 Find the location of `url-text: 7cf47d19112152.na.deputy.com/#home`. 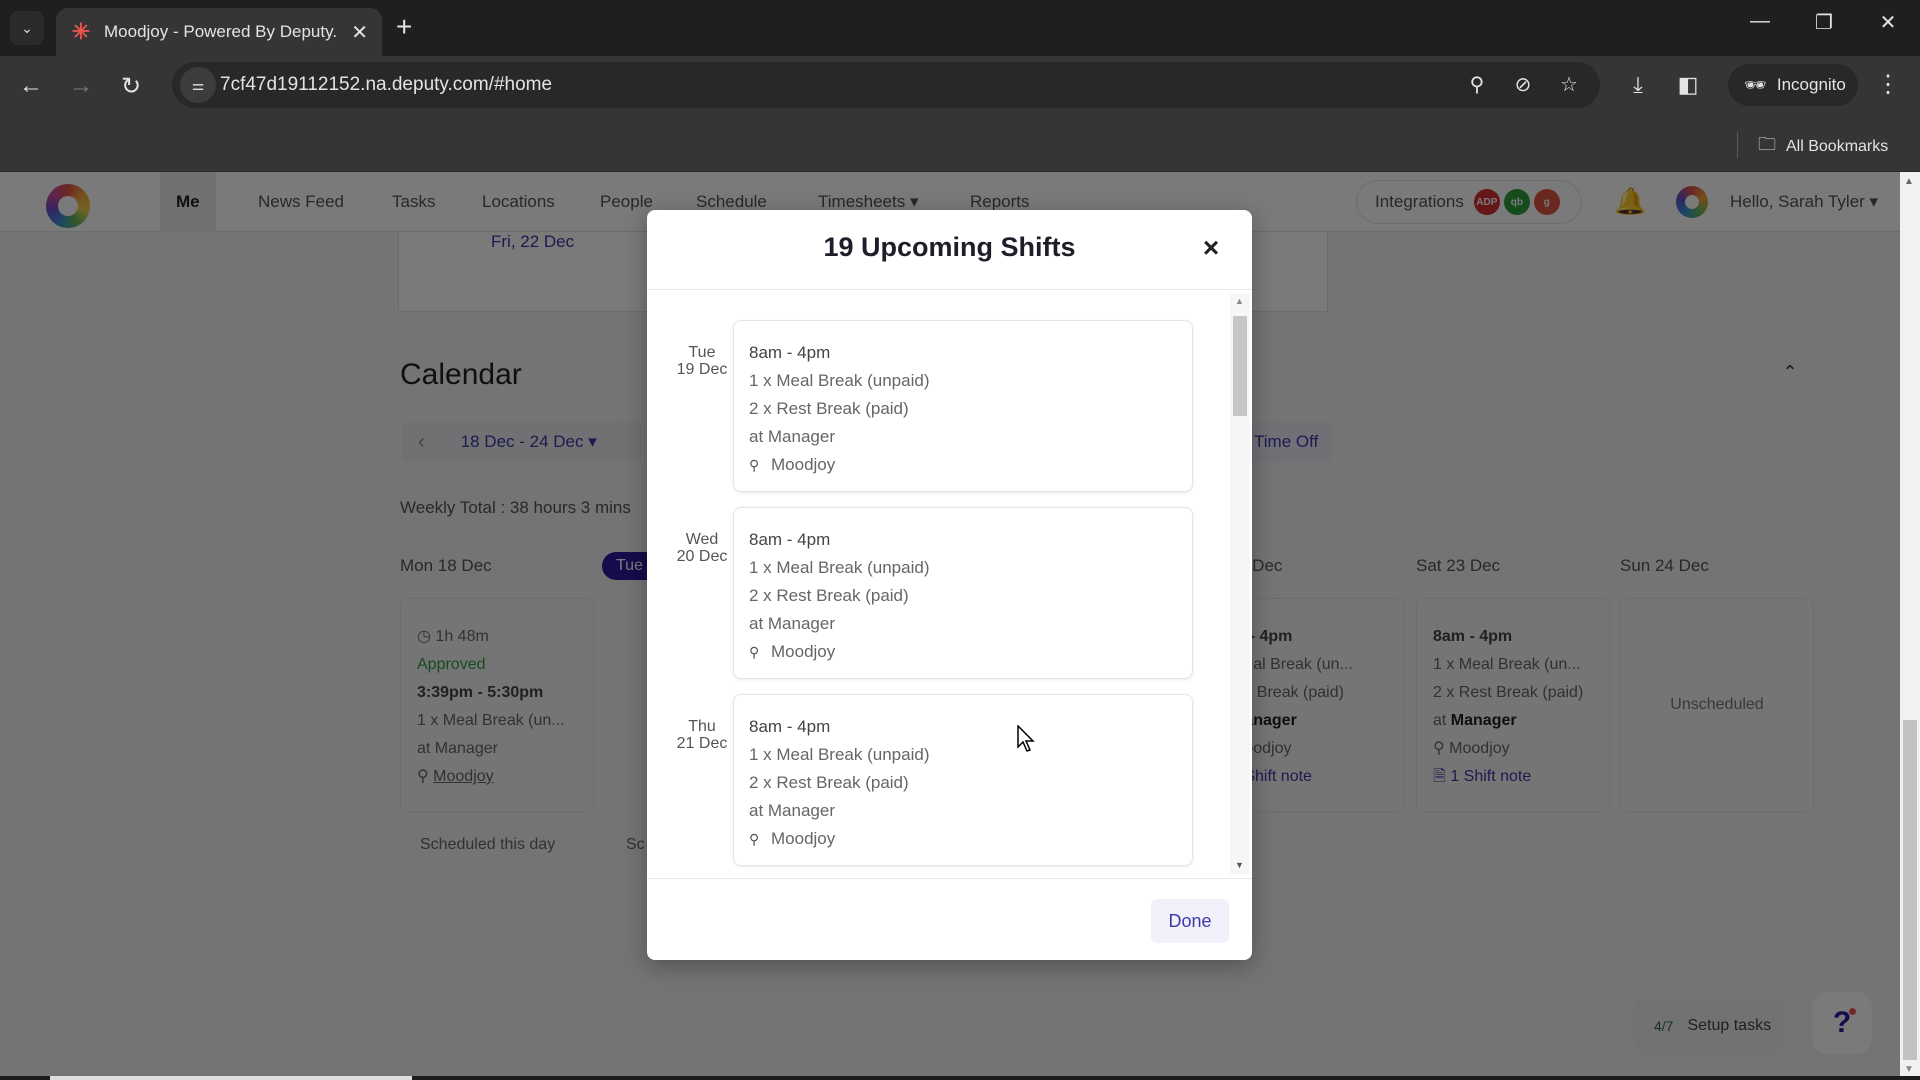

url-text: 7cf47d19112152.na.deputy.com/#home is located at coordinates (386, 85).